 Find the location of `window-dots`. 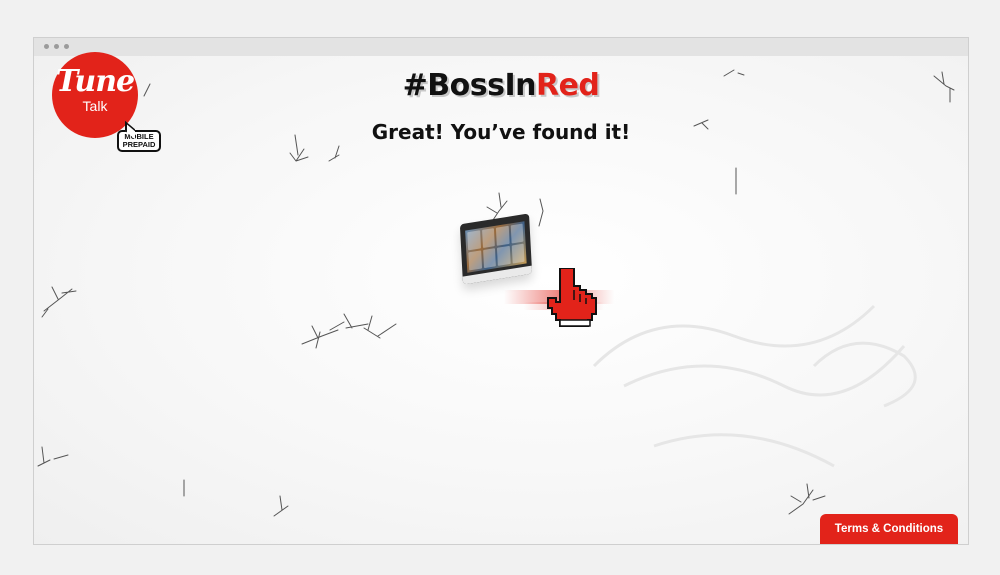

window-dots is located at coordinates (56, 46).